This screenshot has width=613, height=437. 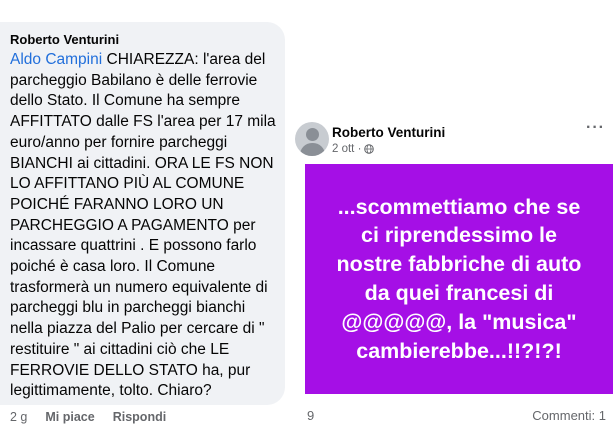 What do you see at coordinates (69, 417) in the screenshot?
I see `like-button: Mi piace` at bounding box center [69, 417].